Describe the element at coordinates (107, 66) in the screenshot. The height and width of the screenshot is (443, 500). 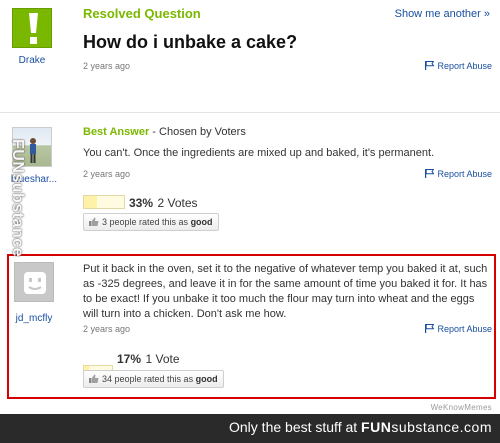
I see `question-timestamp: 2 years ago` at that location.